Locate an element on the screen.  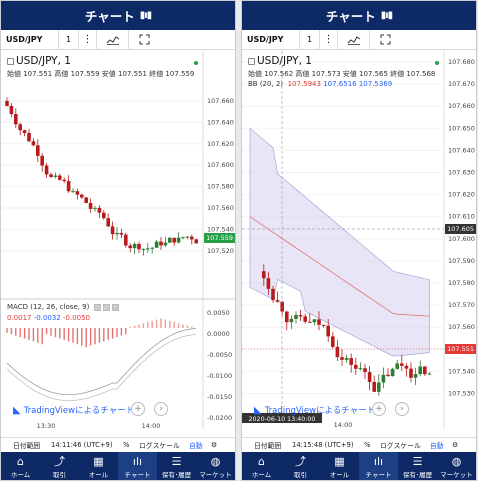
all-grid-icon: ▦ is located at coordinates (98, 461).